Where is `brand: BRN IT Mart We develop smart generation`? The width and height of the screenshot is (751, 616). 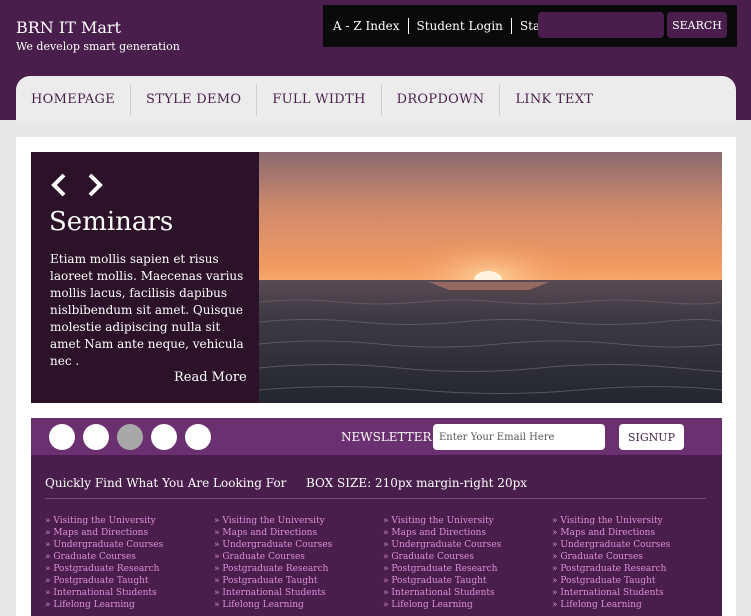
brand: BRN IT Mart We develop smart generation is located at coordinates (98, 35).